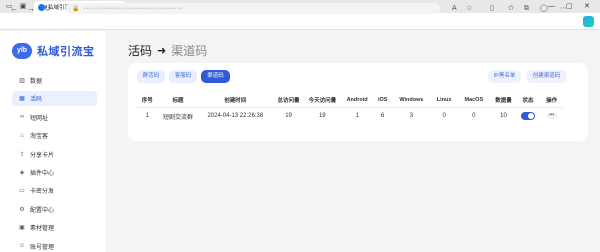 The image size is (600, 252). What do you see at coordinates (31, 8) in the screenshot?
I see `forward-icon: →` at bounding box center [31, 8].